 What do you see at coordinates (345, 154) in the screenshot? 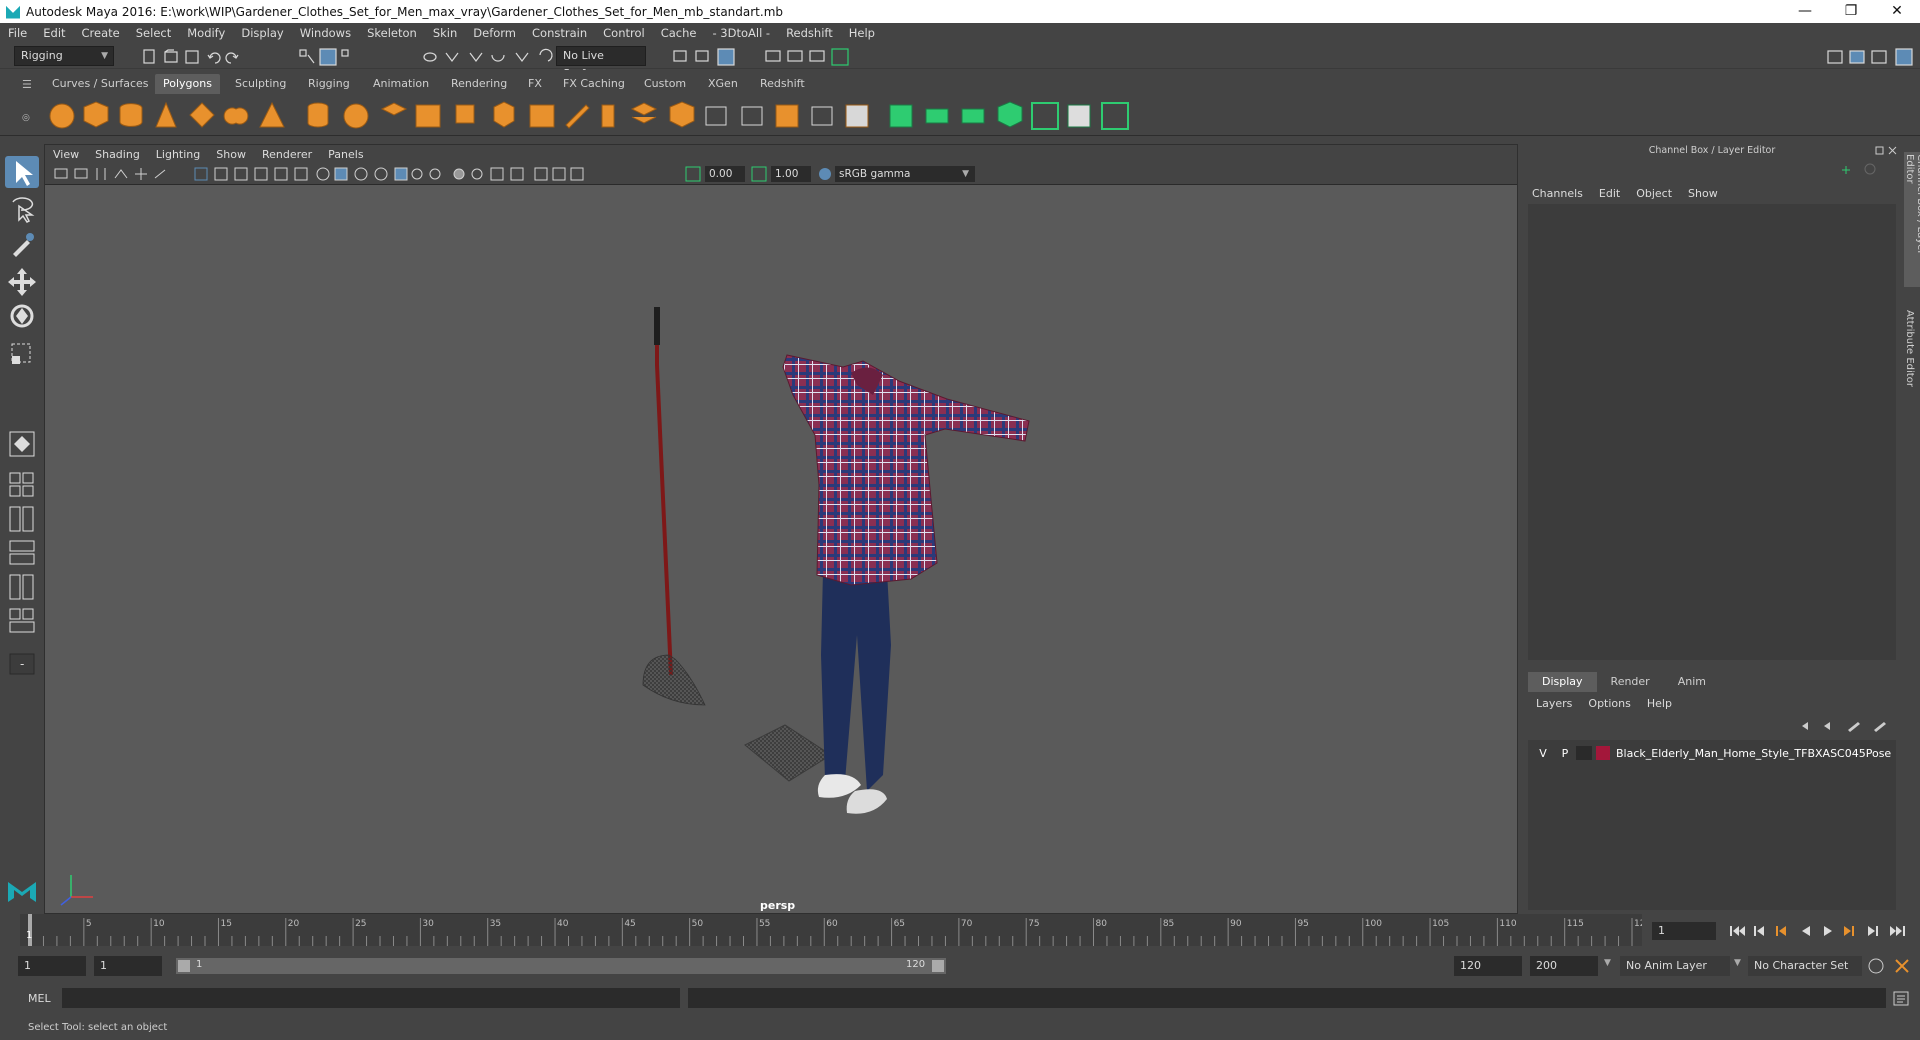
I see `panel-menu-panels: Panels` at bounding box center [345, 154].